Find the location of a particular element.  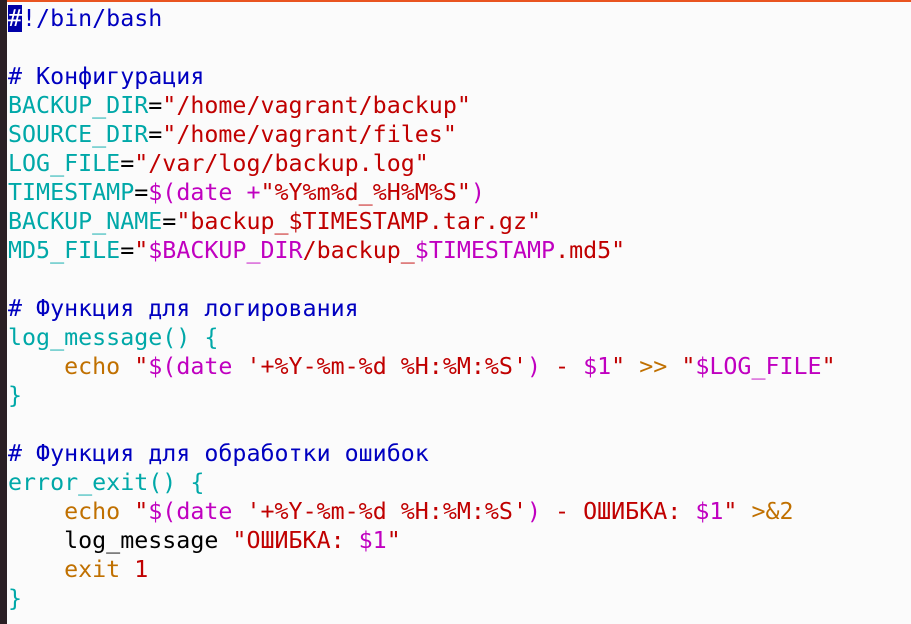

token-string: "%Y%m%d_%H%M%S" is located at coordinates (365, 192).